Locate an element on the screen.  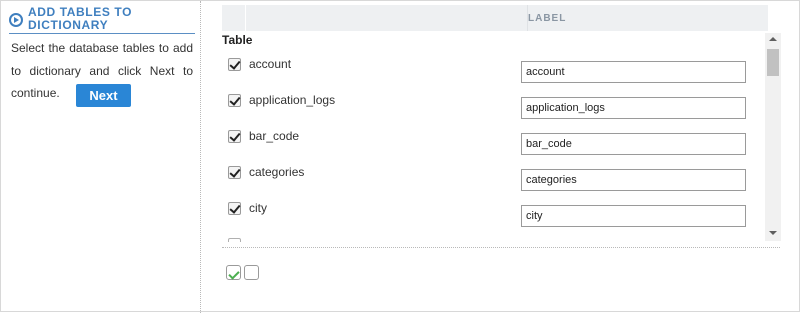
table-column-title: Table is located at coordinates (237, 40).